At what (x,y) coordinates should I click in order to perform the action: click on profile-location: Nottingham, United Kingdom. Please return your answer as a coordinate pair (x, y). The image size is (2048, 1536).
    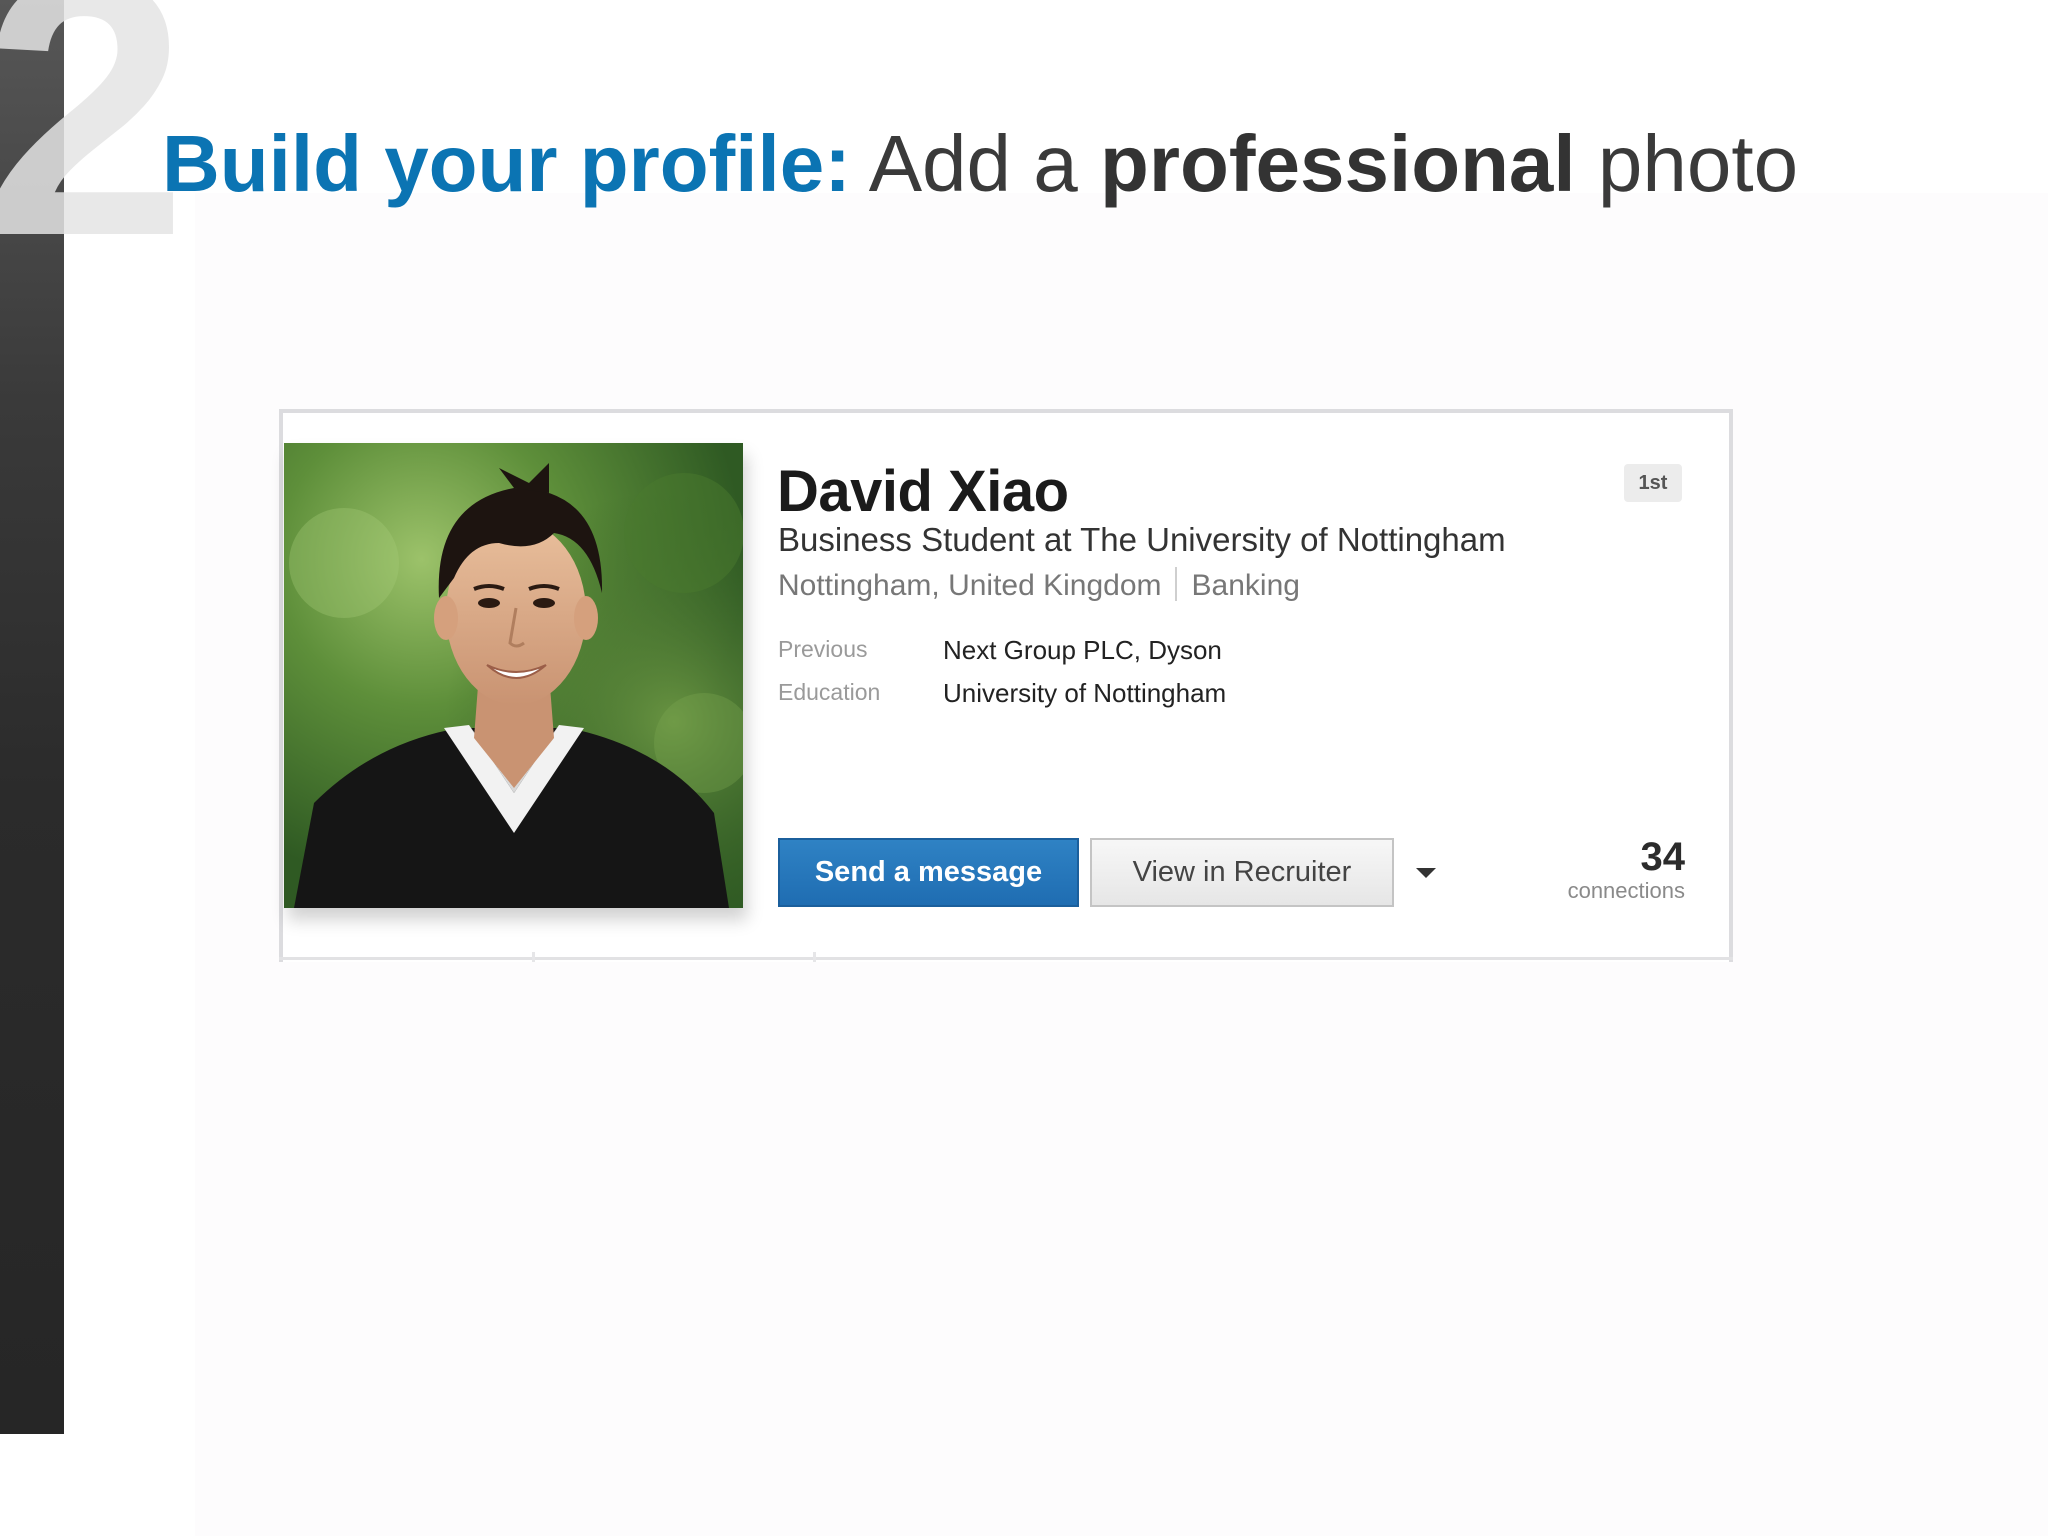
    Looking at the image, I should click on (970, 585).